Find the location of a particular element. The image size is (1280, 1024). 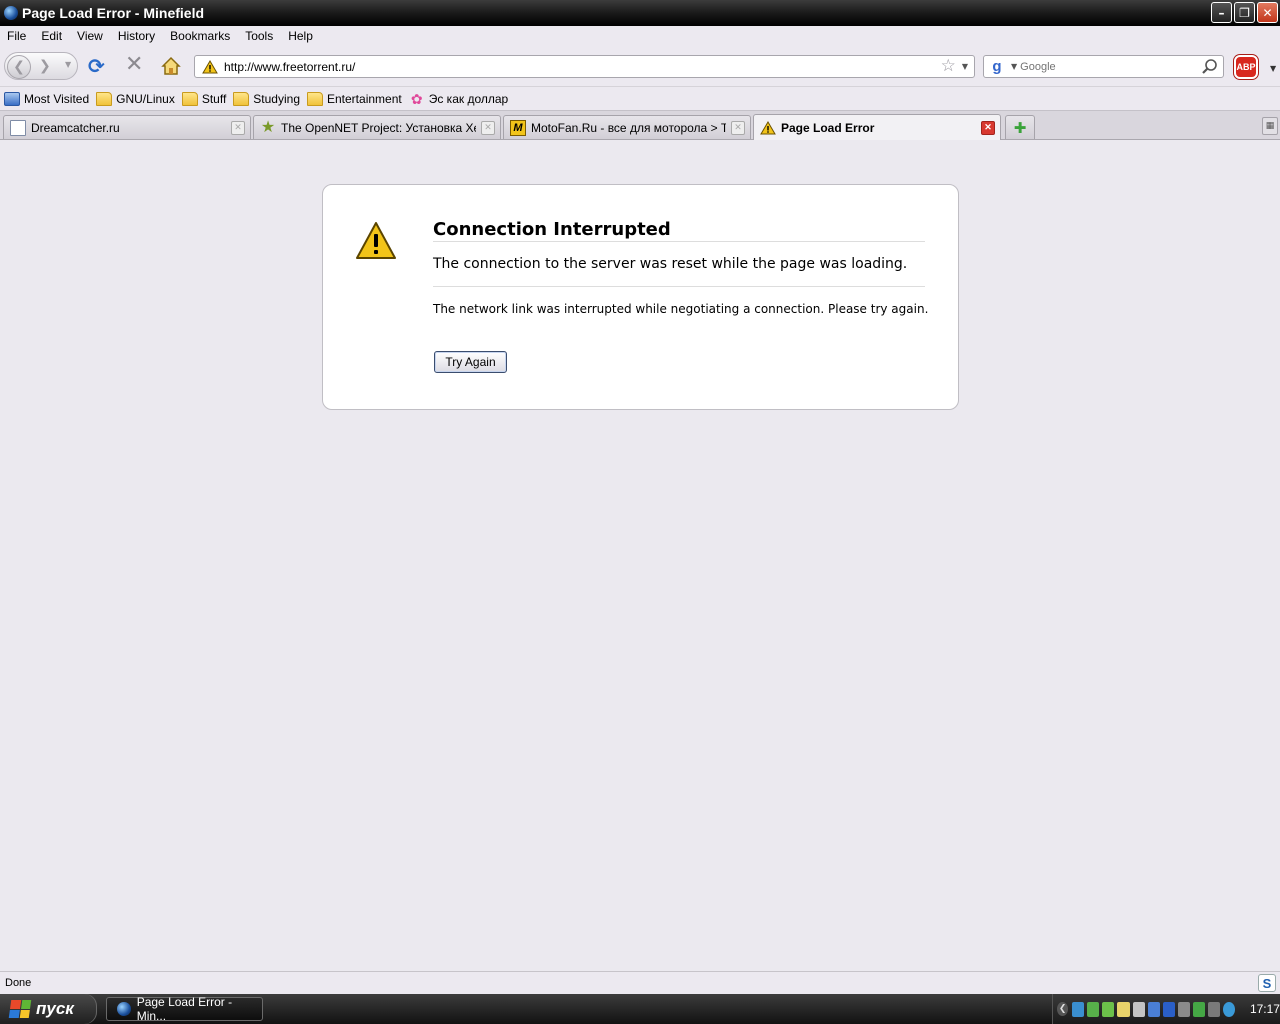

back-arrow-icon: ❮ is located at coordinates (19, 67).